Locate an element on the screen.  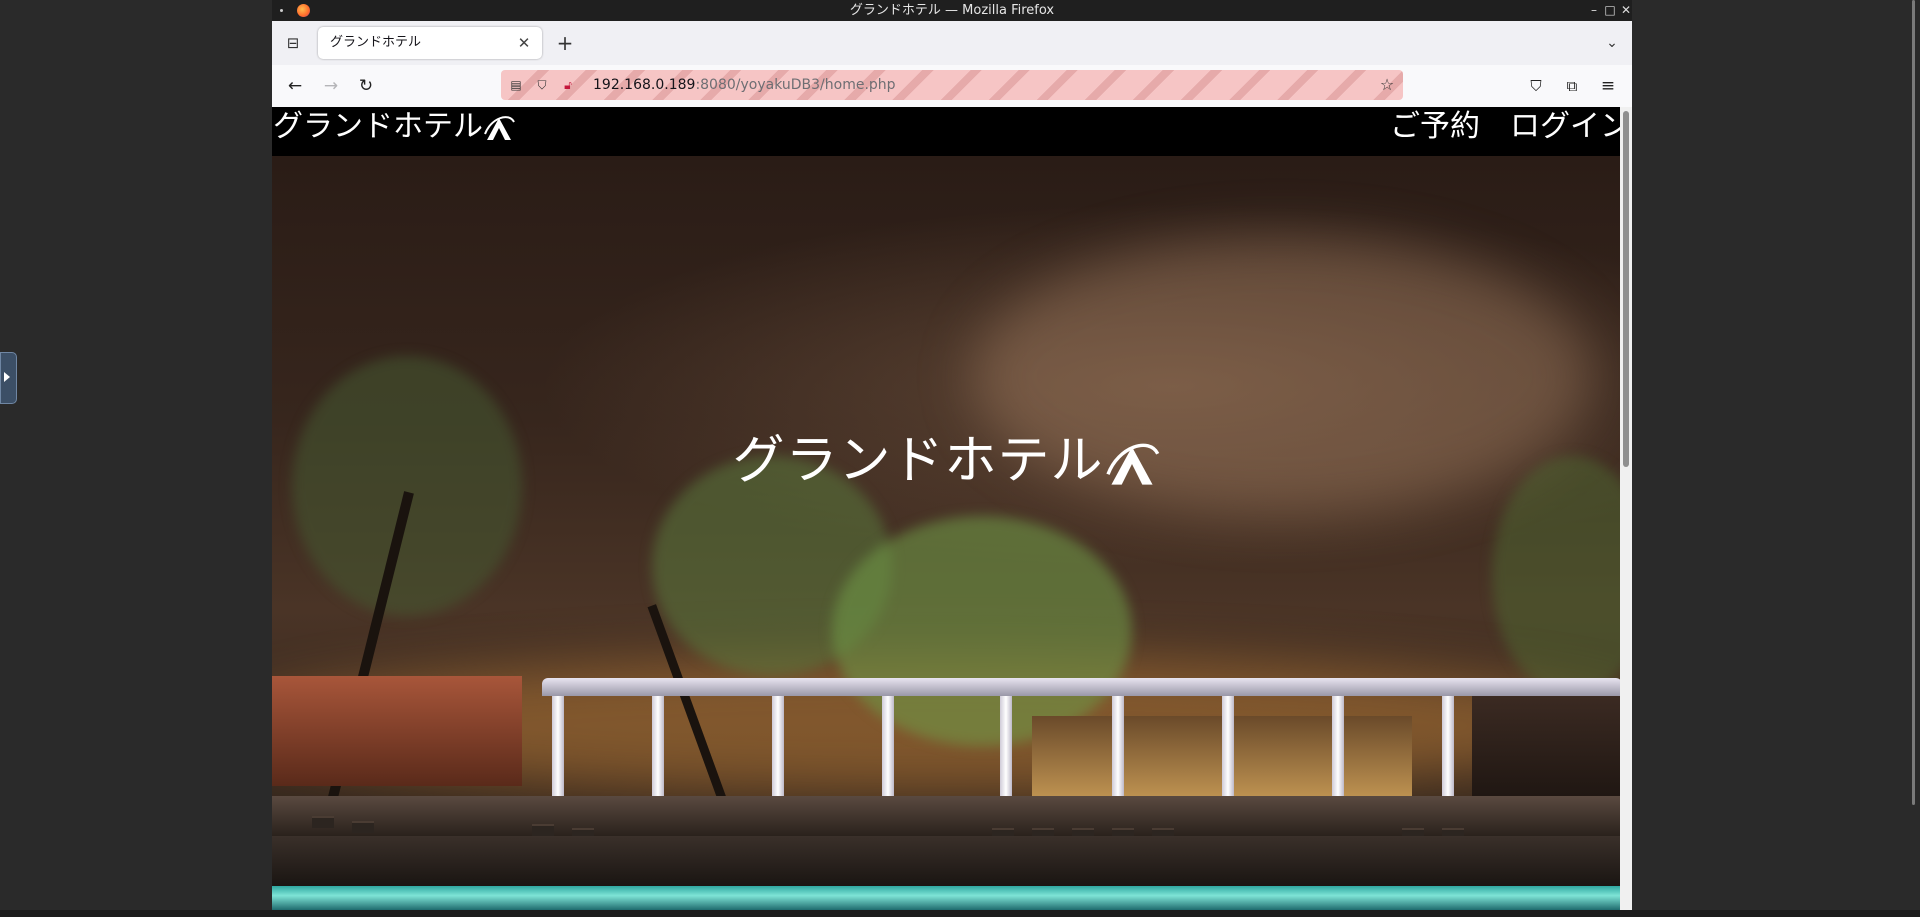
shield-icon: ⛉ is located at coordinates (542, 85).